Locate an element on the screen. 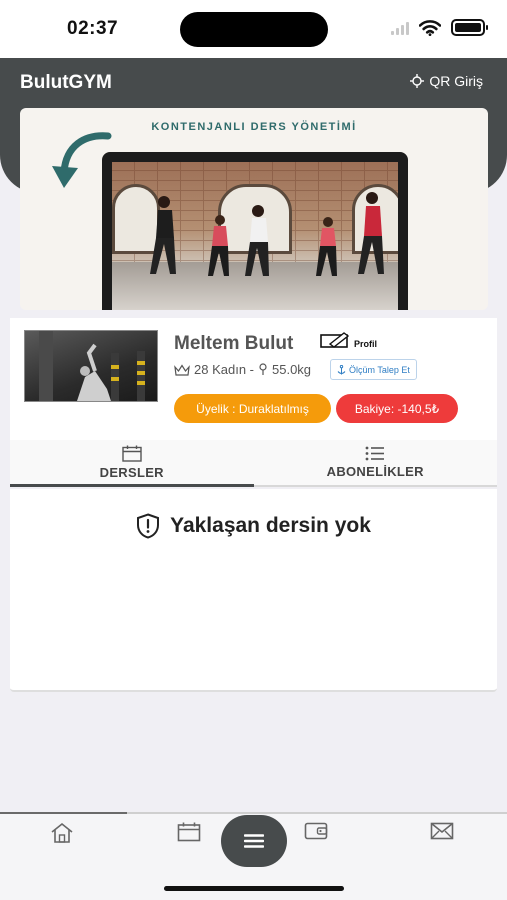  profile-meta: 28 Kadın - 55.0kg is located at coordinates (242, 369).